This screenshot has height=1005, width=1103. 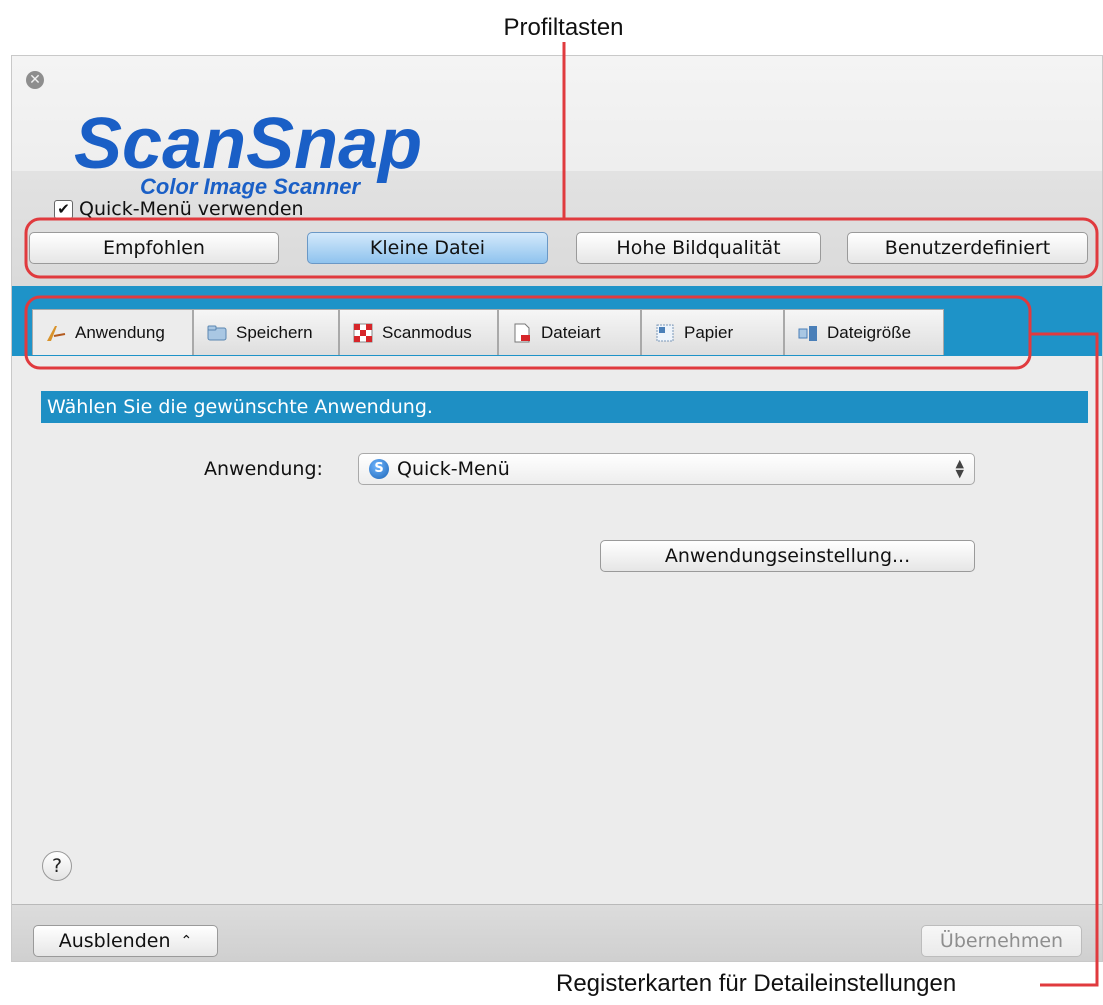 I want to click on hide-button: Ausblenden ⌃, so click(x=125, y=941).